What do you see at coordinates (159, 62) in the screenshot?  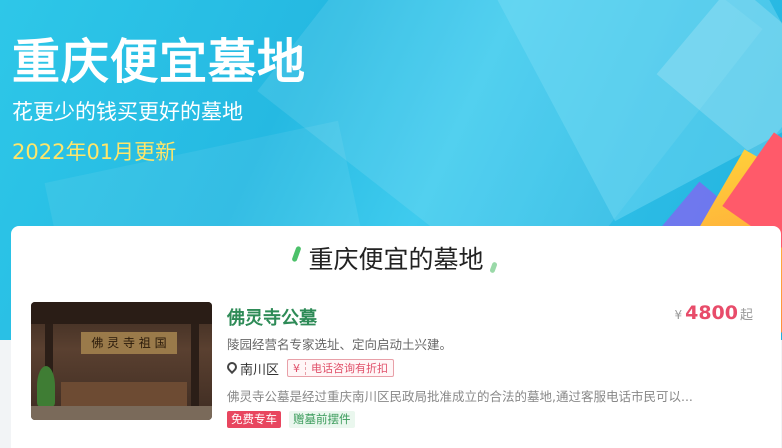 I see `page-title: 重庆便宜墓地` at bounding box center [159, 62].